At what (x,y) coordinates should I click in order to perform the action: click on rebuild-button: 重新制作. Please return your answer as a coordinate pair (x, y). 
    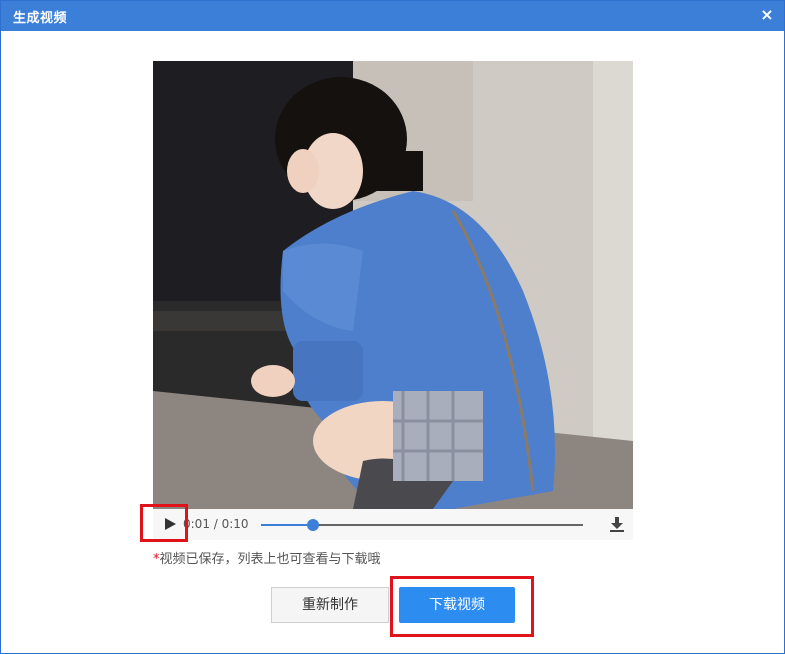
    Looking at the image, I should click on (330, 605).